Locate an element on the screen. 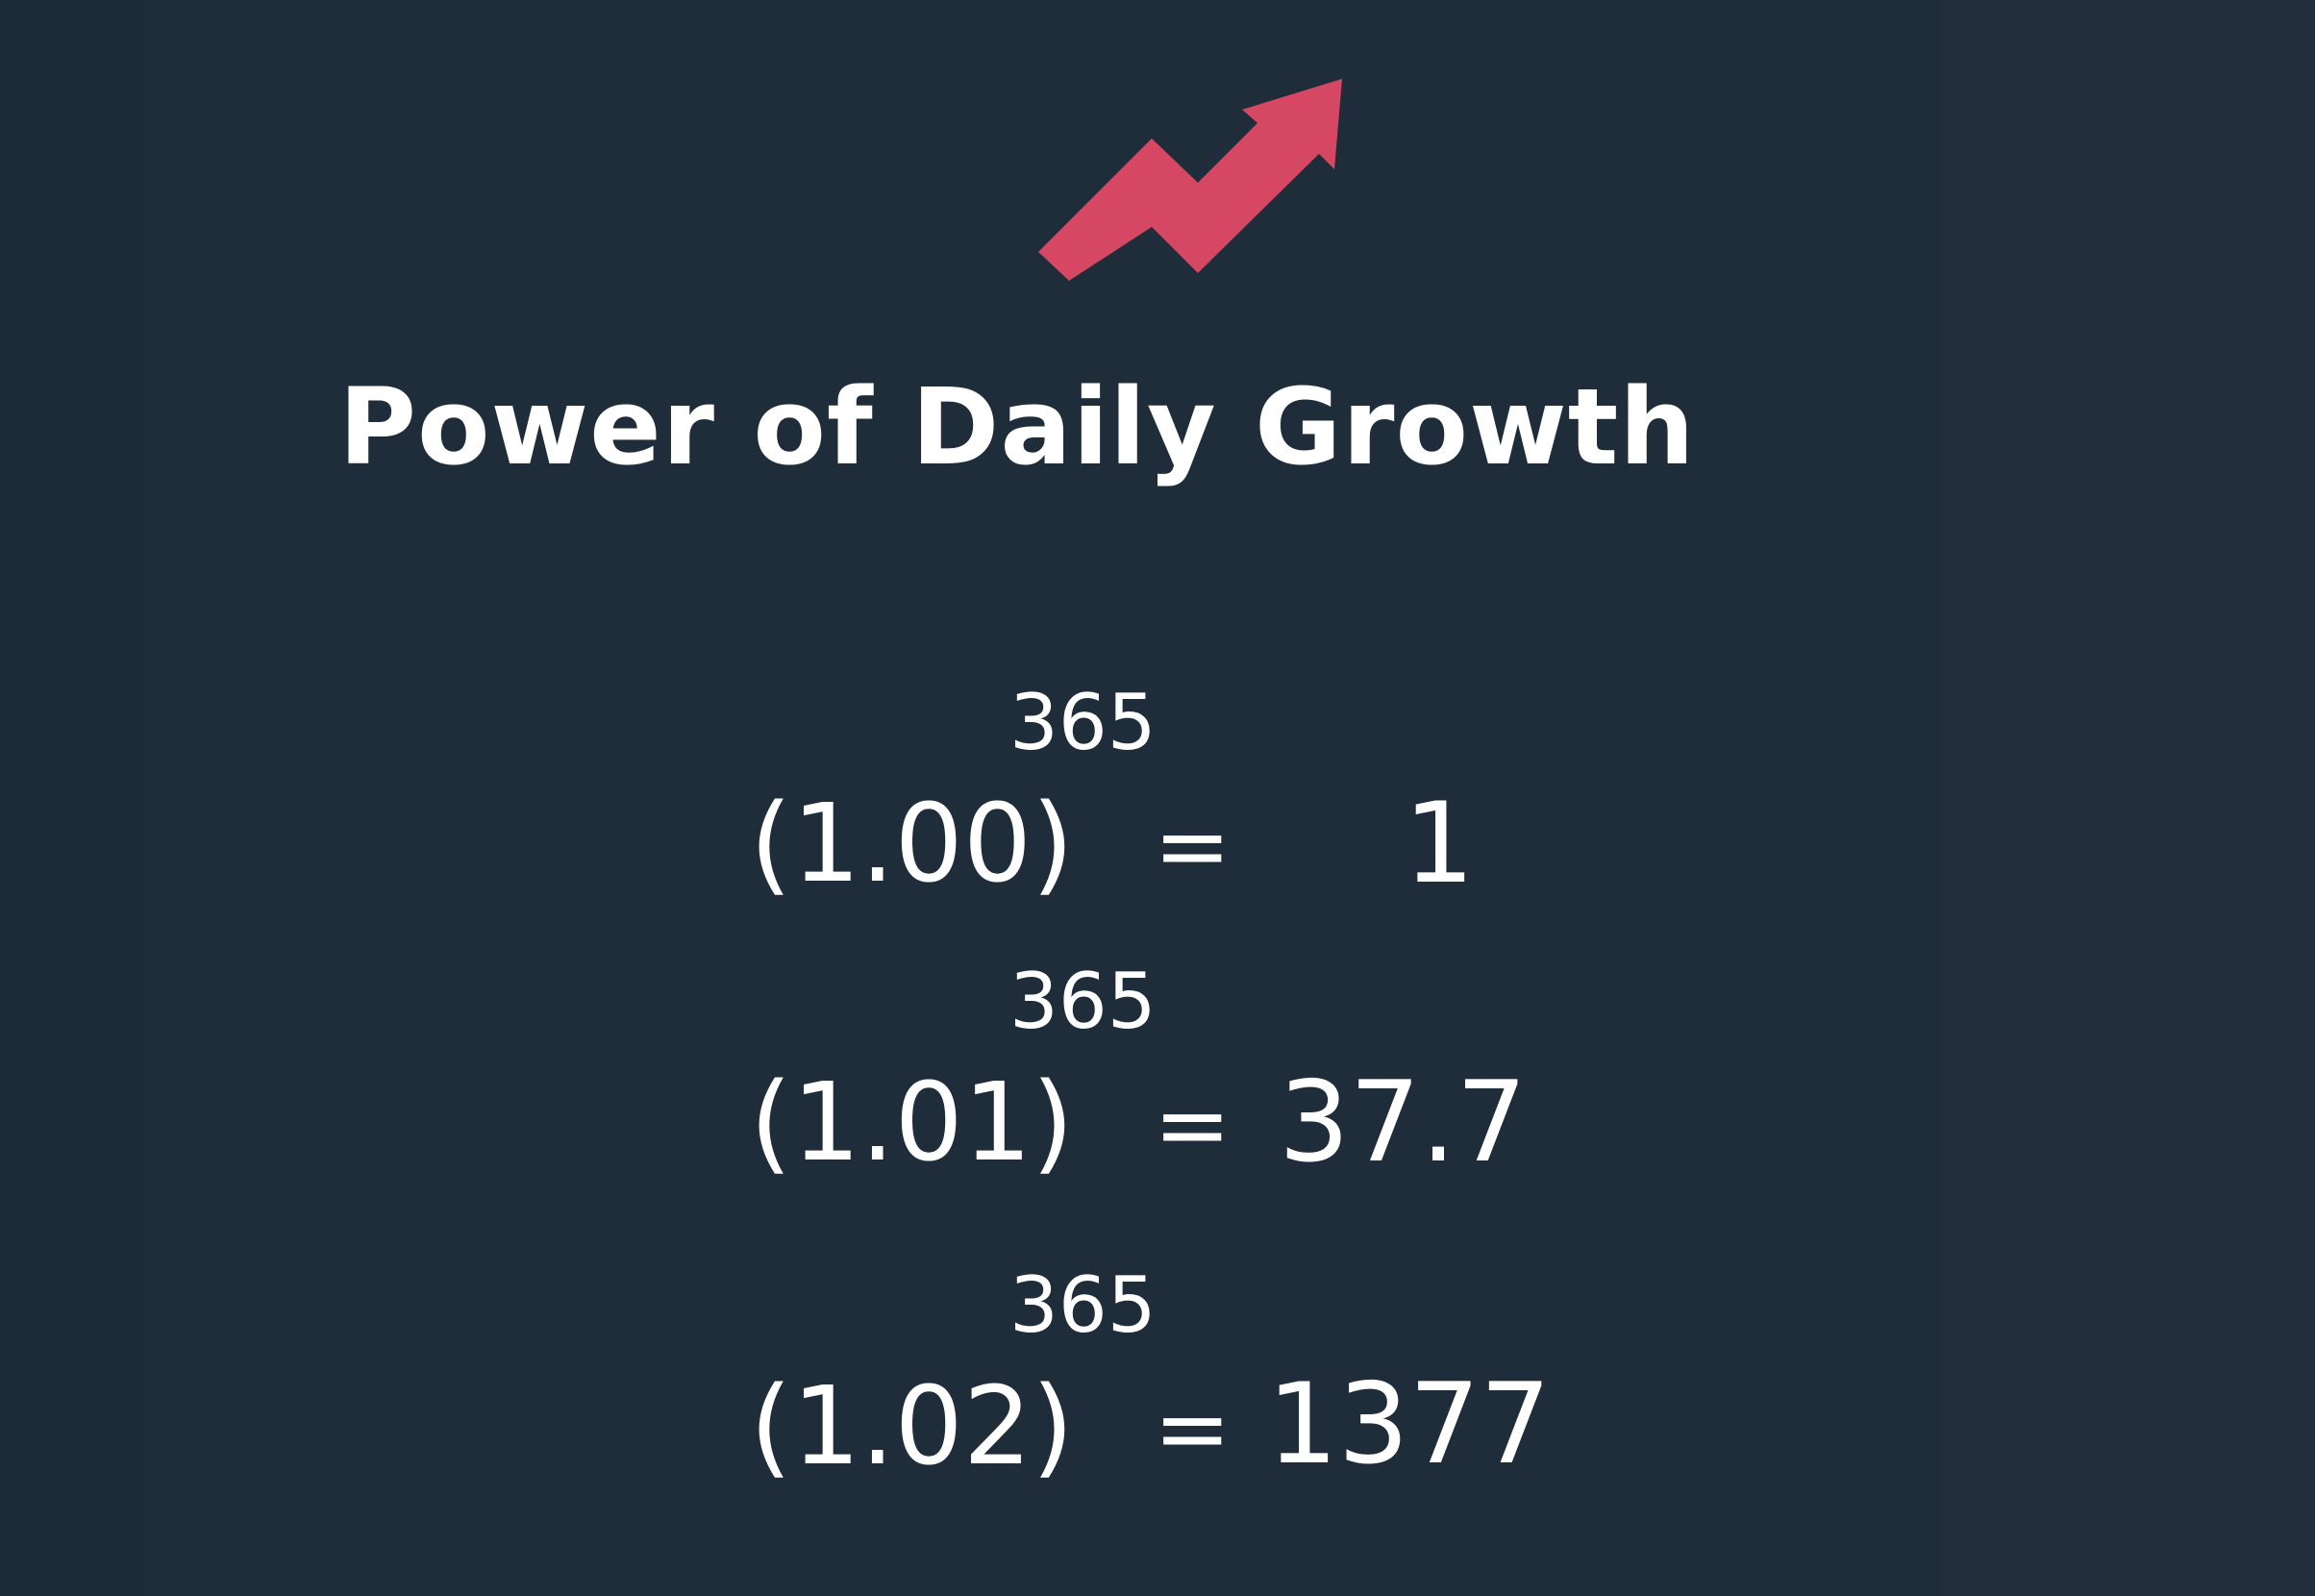 The image size is (2315, 1596). page-title: Power of Daily Growth is located at coordinates (1157, 426).